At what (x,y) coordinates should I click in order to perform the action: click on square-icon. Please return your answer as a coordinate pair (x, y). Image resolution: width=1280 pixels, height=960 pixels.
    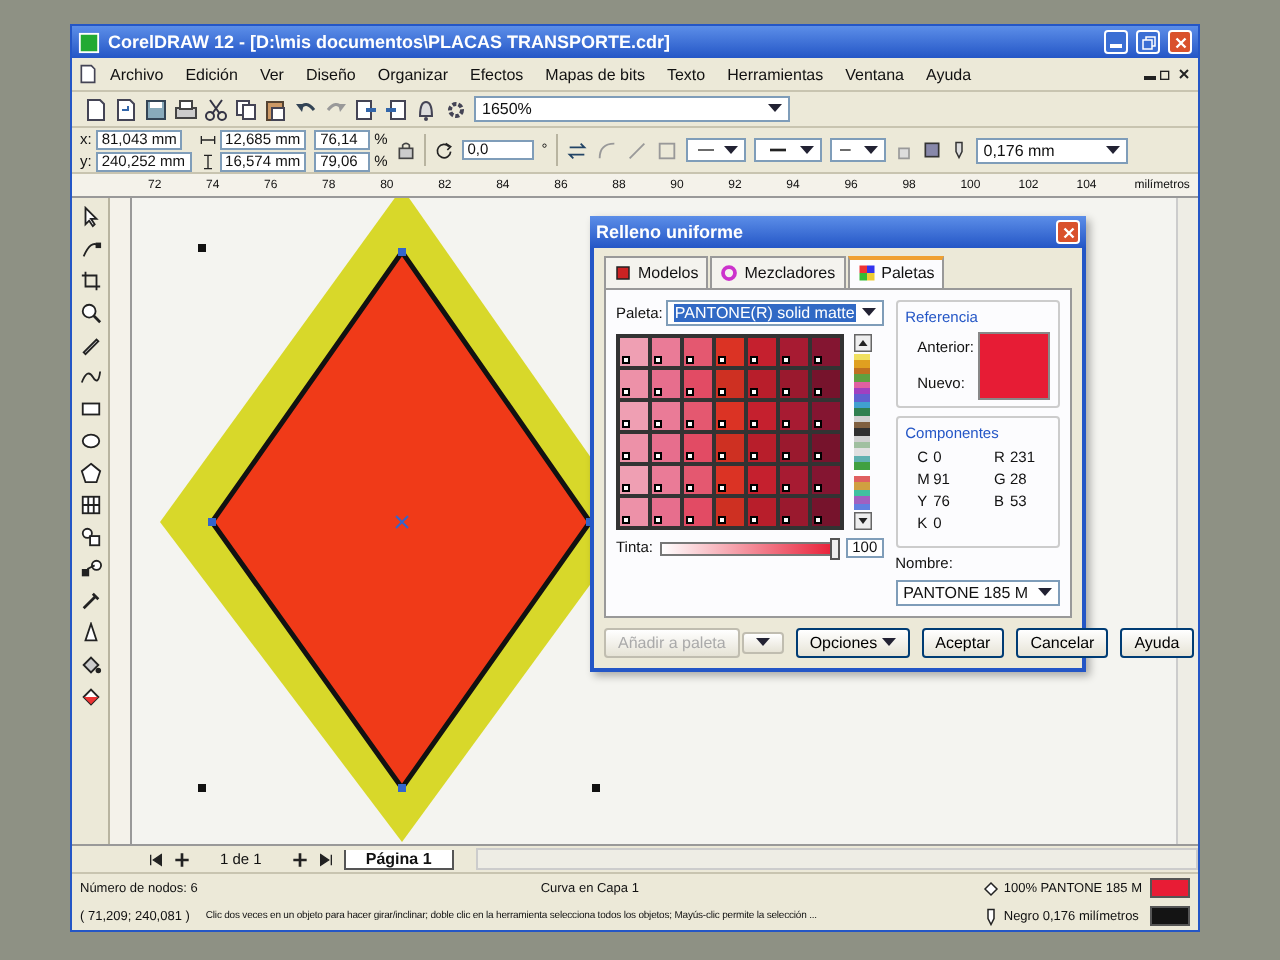
    Looking at the image, I should click on (623, 273).